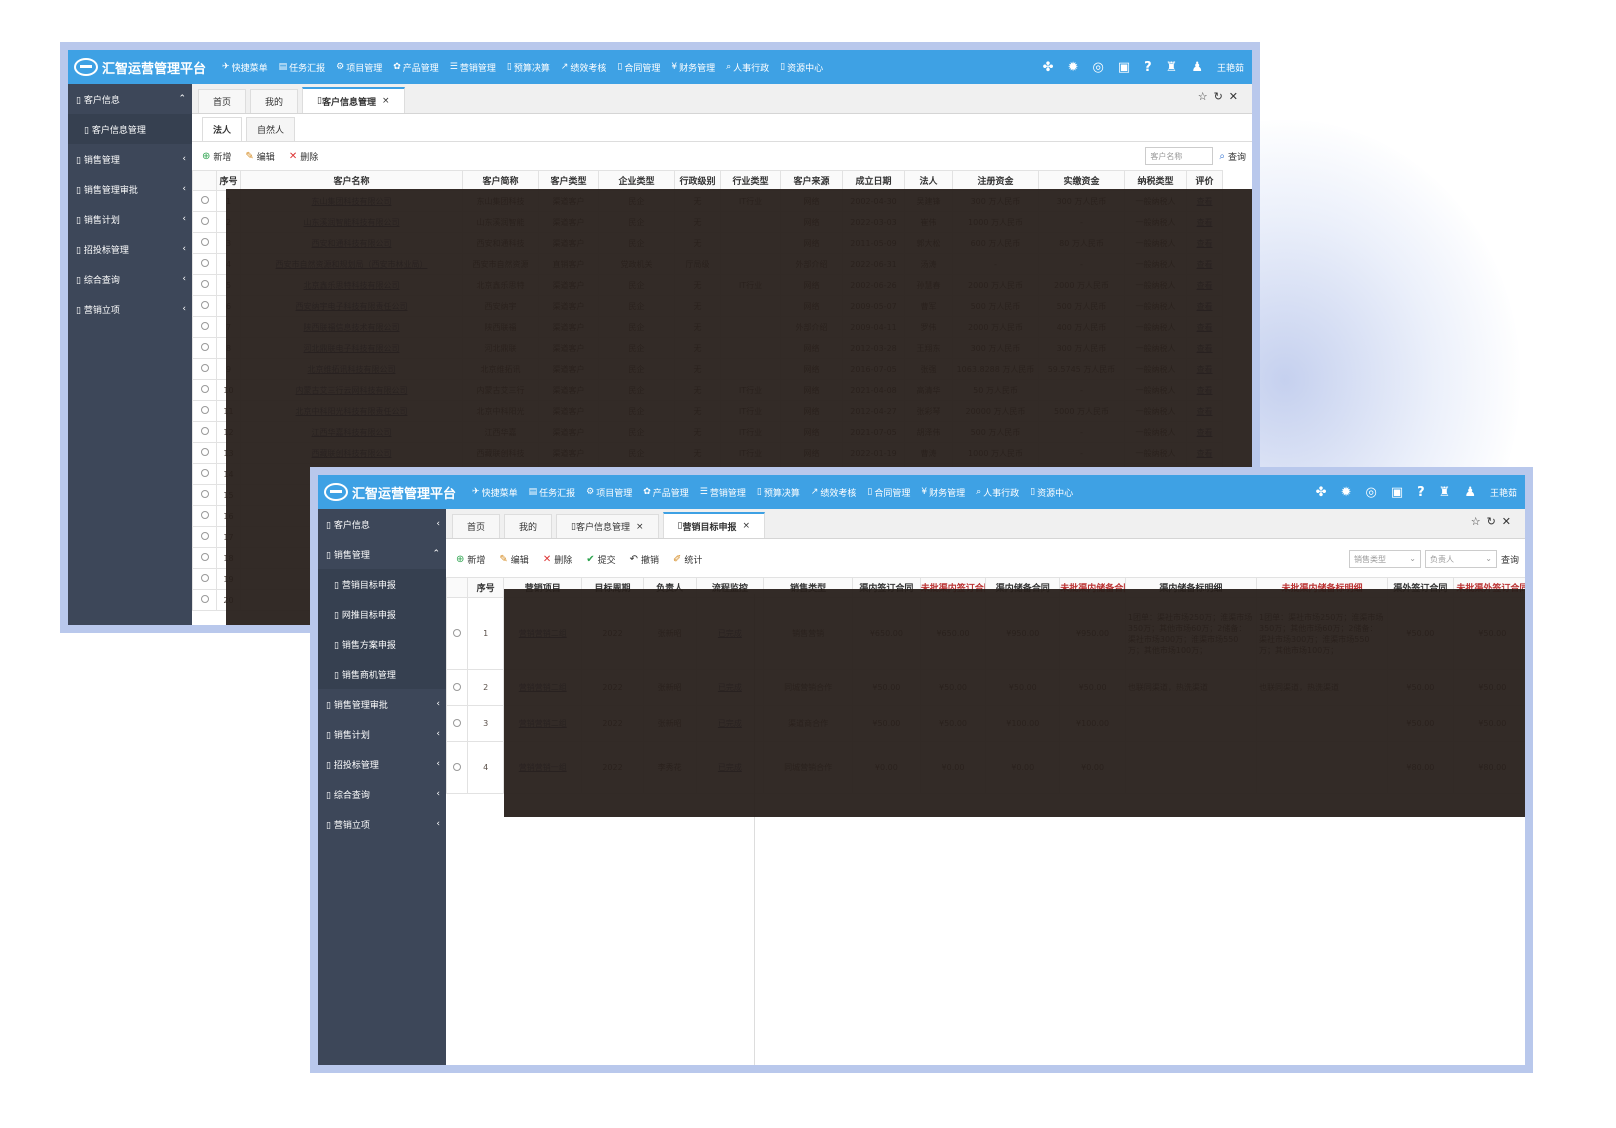  Describe the element at coordinates (714, 525) in the screenshot. I see `tab-3: ▯ 营销目标申报 ×` at that location.